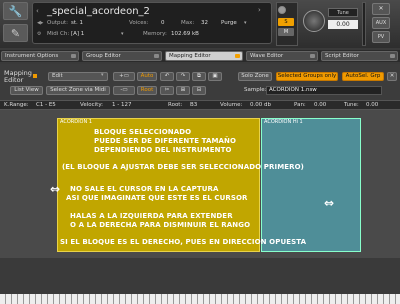 This screenshot has height=304, width=400. Describe the element at coordinates (363, 76) in the screenshot. I see `autosel-grp-button: AutoSel. Grp` at that location.